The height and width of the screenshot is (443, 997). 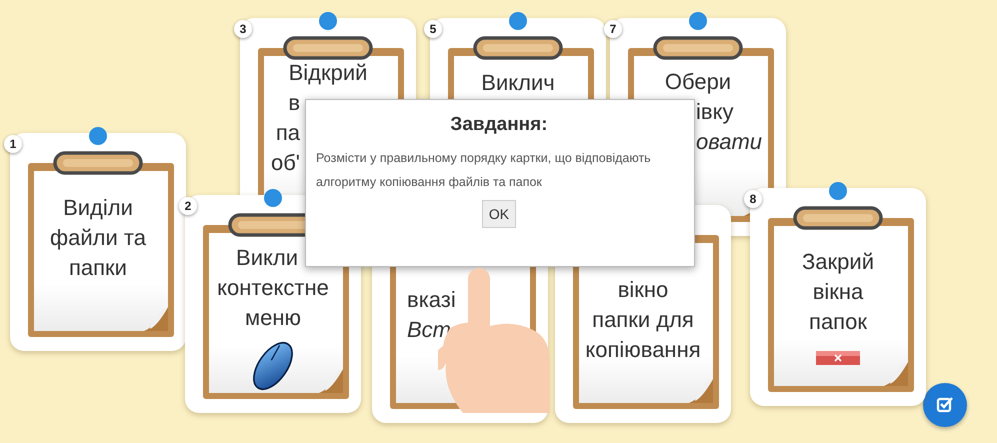 What do you see at coordinates (266, 258) in the screenshot?
I see `card-text: Викли` at bounding box center [266, 258].